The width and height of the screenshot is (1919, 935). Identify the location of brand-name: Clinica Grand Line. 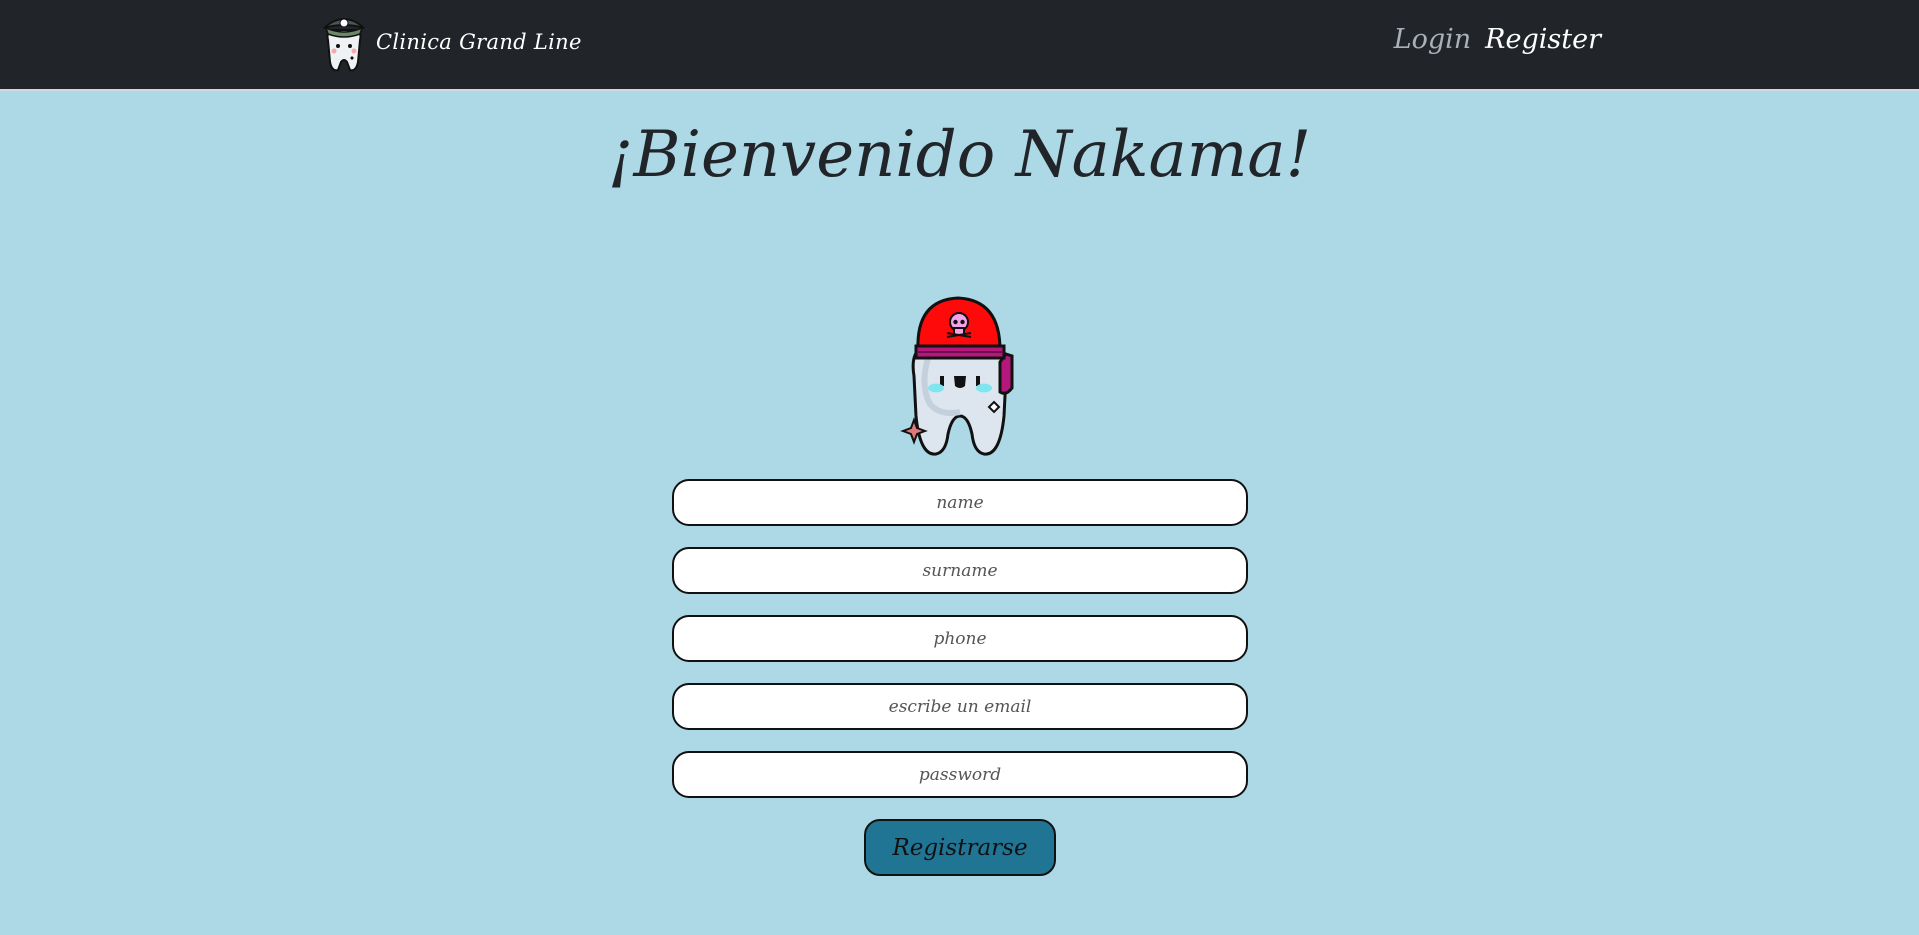
(479, 42).